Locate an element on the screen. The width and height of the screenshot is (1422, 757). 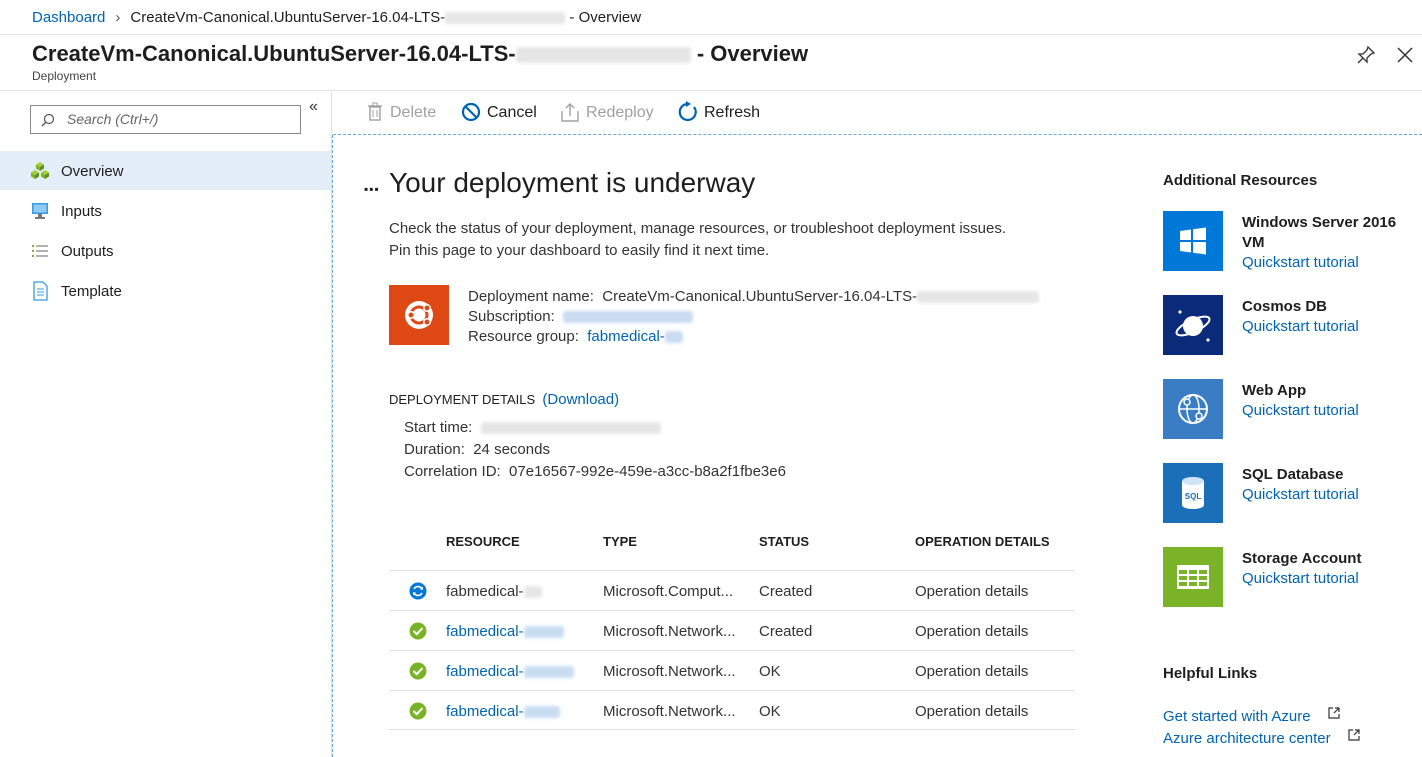
additional-resources-heading: Additional Resources is located at coordinates (1240, 180).